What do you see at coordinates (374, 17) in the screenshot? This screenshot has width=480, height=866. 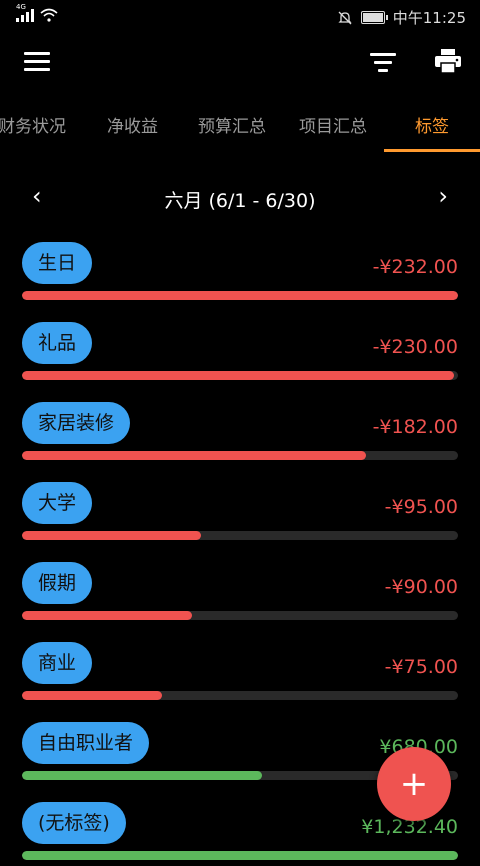 I see `battery-icon` at bounding box center [374, 17].